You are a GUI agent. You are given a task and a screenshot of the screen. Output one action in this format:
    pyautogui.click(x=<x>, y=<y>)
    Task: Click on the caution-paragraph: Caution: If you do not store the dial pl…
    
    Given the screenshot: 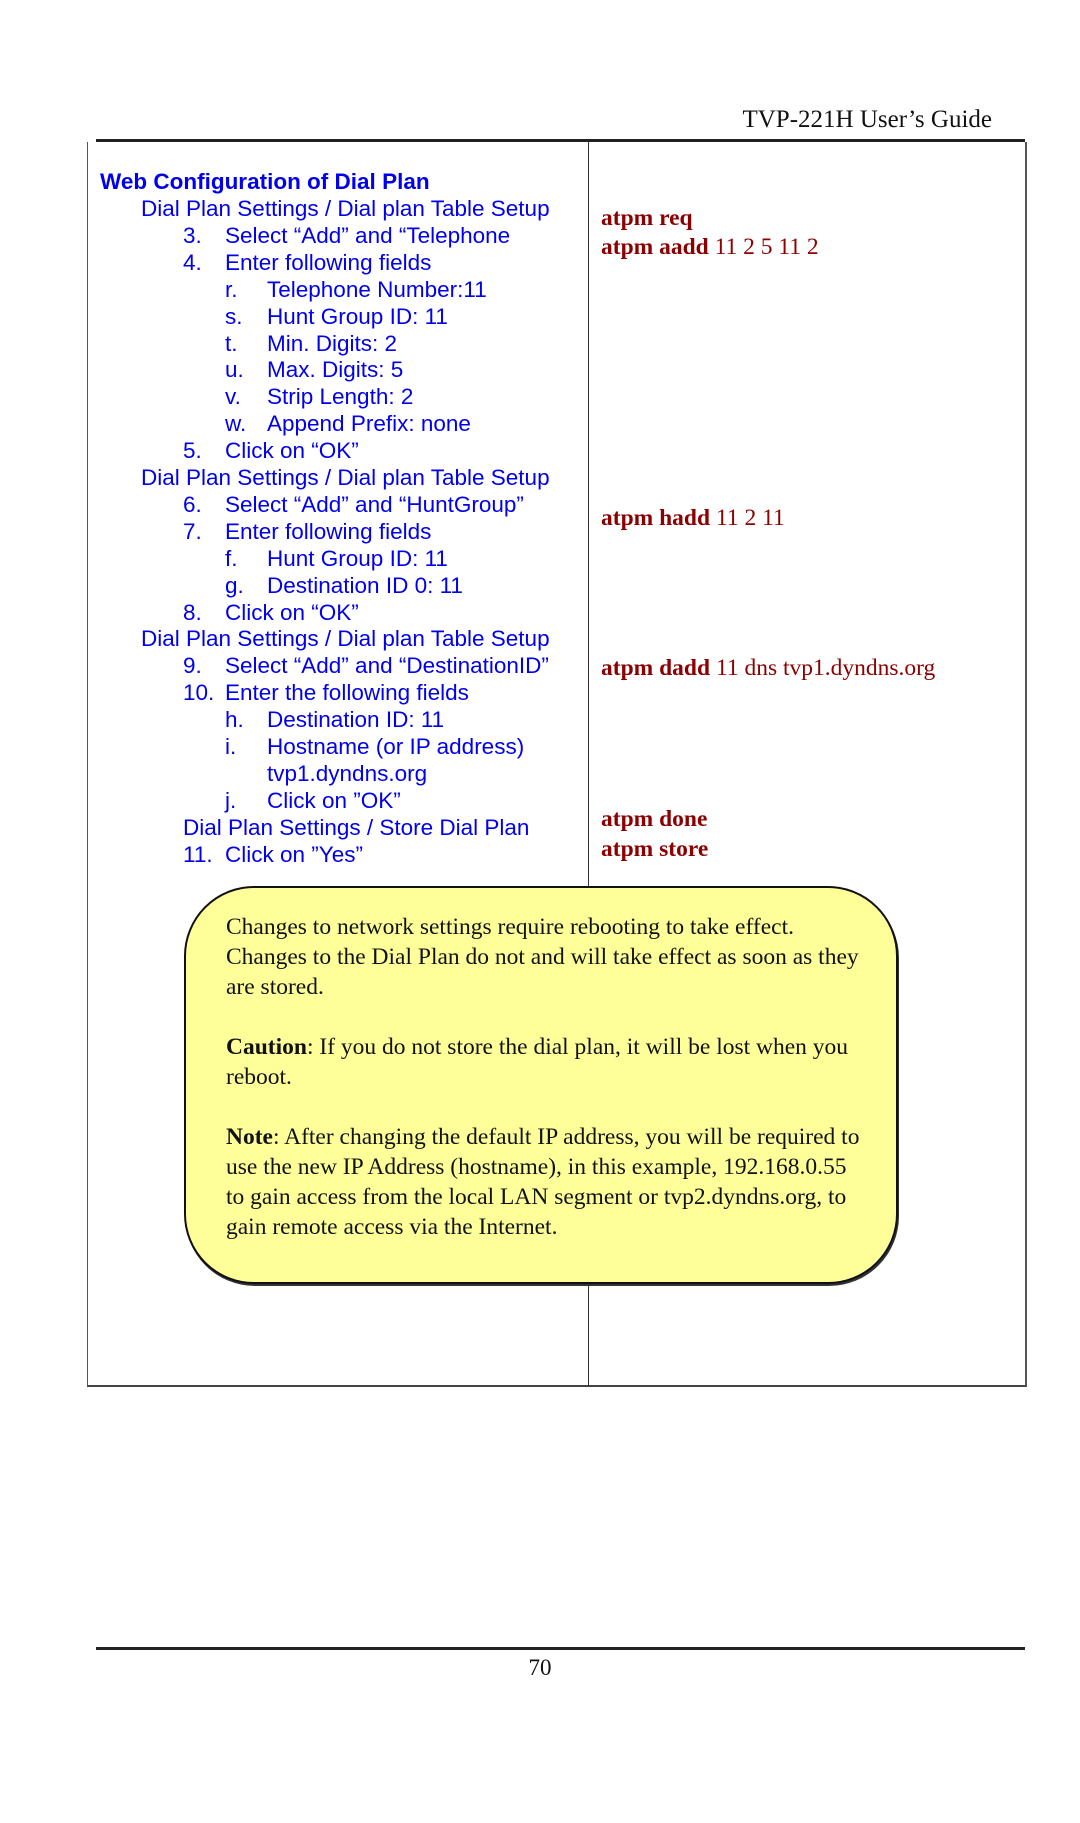 What is the action you would take?
    pyautogui.click(x=546, y=1062)
    